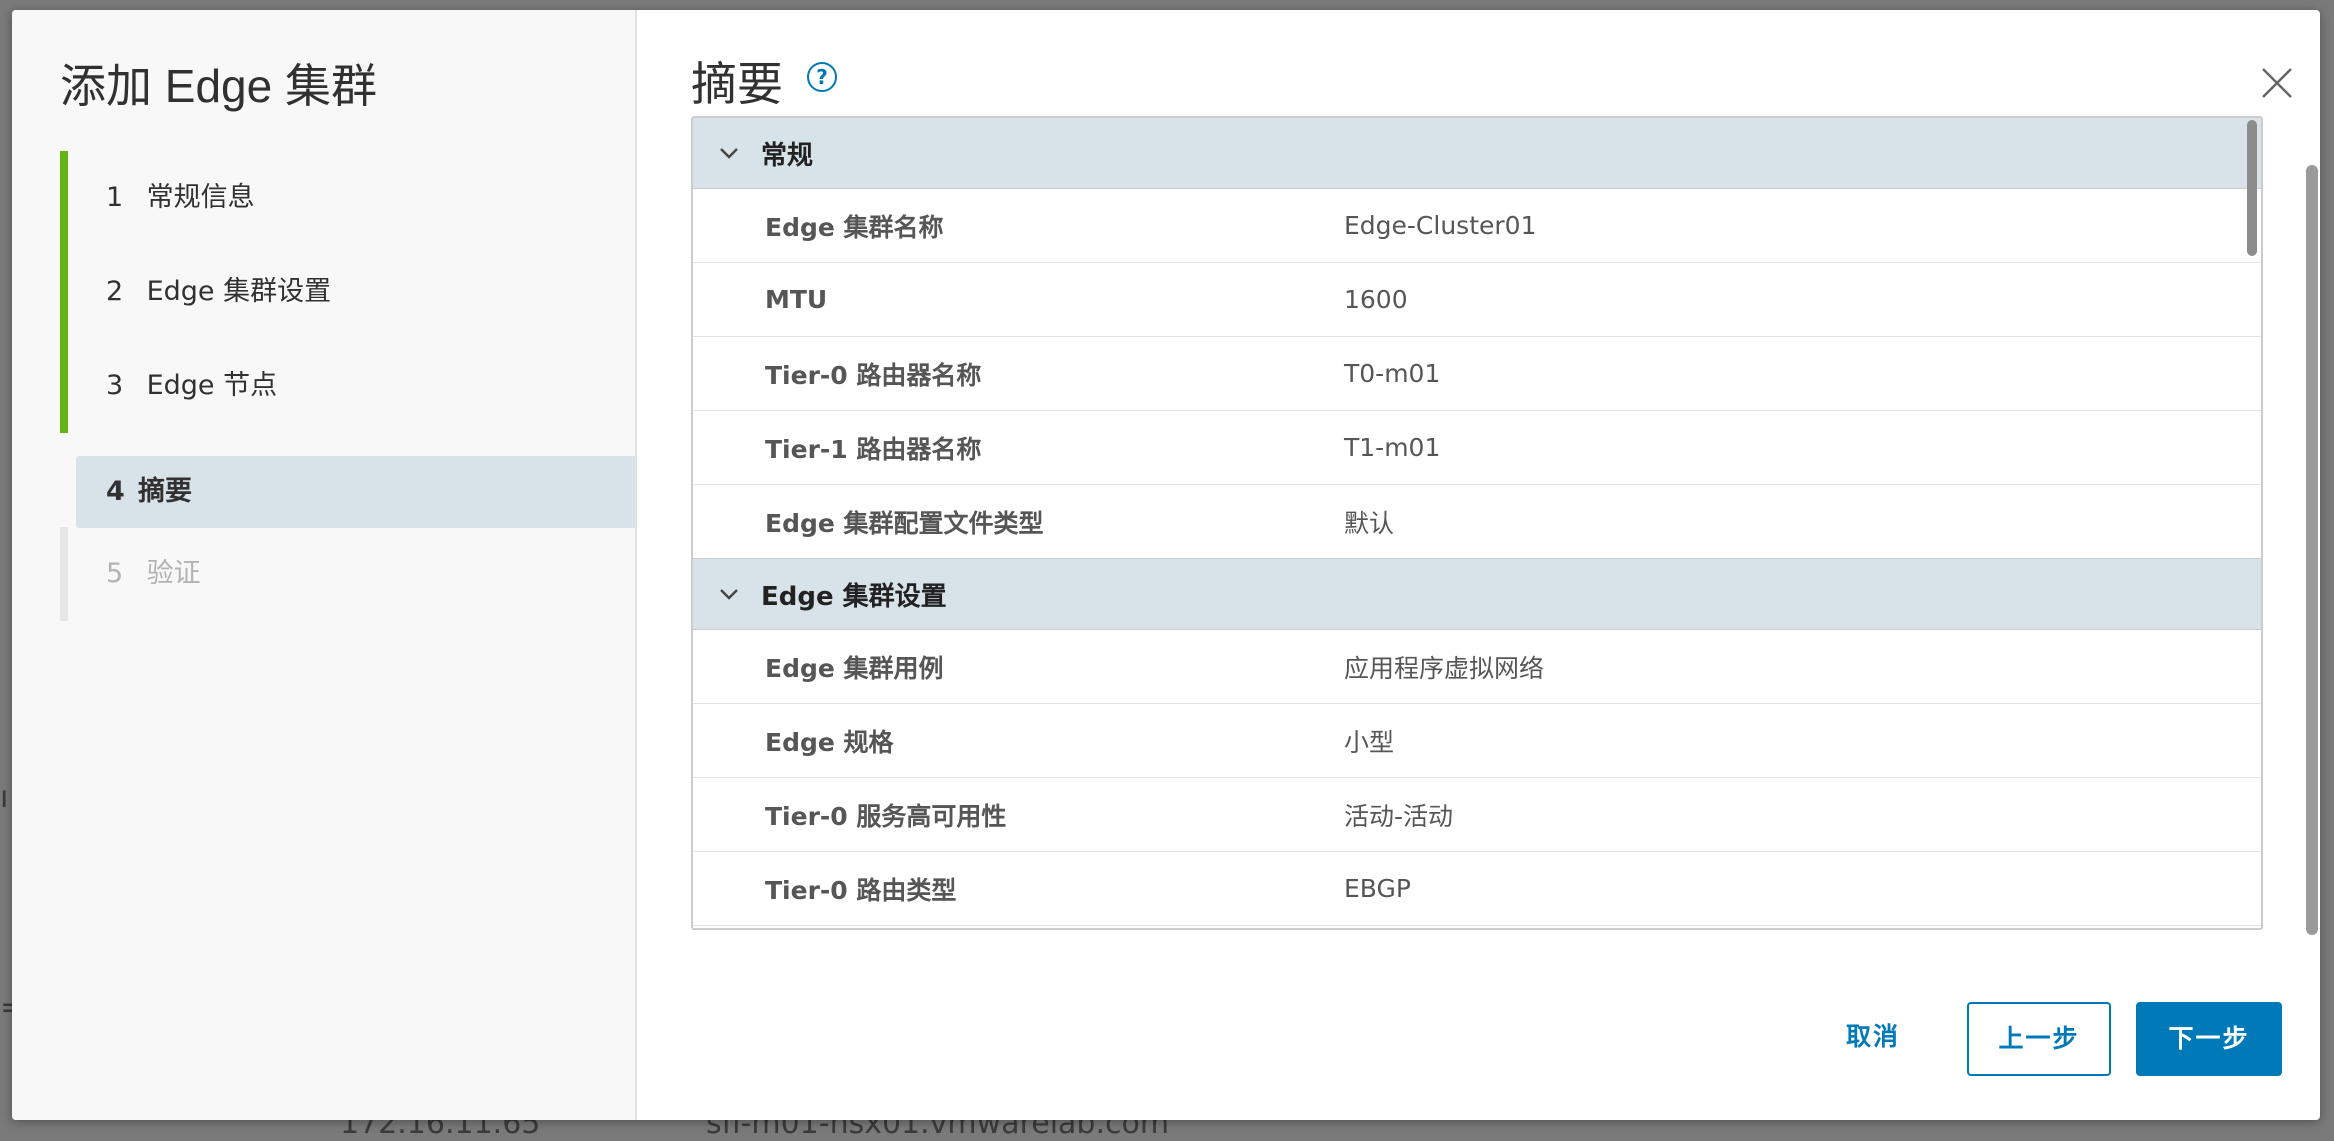 This screenshot has height=1141, width=2334. What do you see at coordinates (115, 197) in the screenshot?
I see `step-number: 1` at bounding box center [115, 197].